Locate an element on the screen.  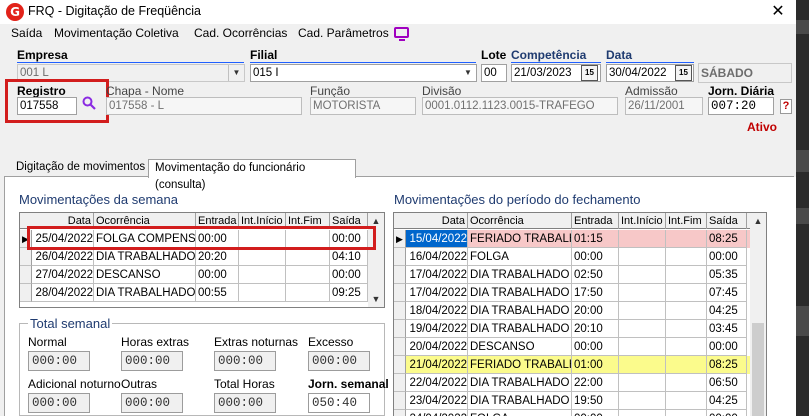
monitor-icon is located at coordinates (401, 34).